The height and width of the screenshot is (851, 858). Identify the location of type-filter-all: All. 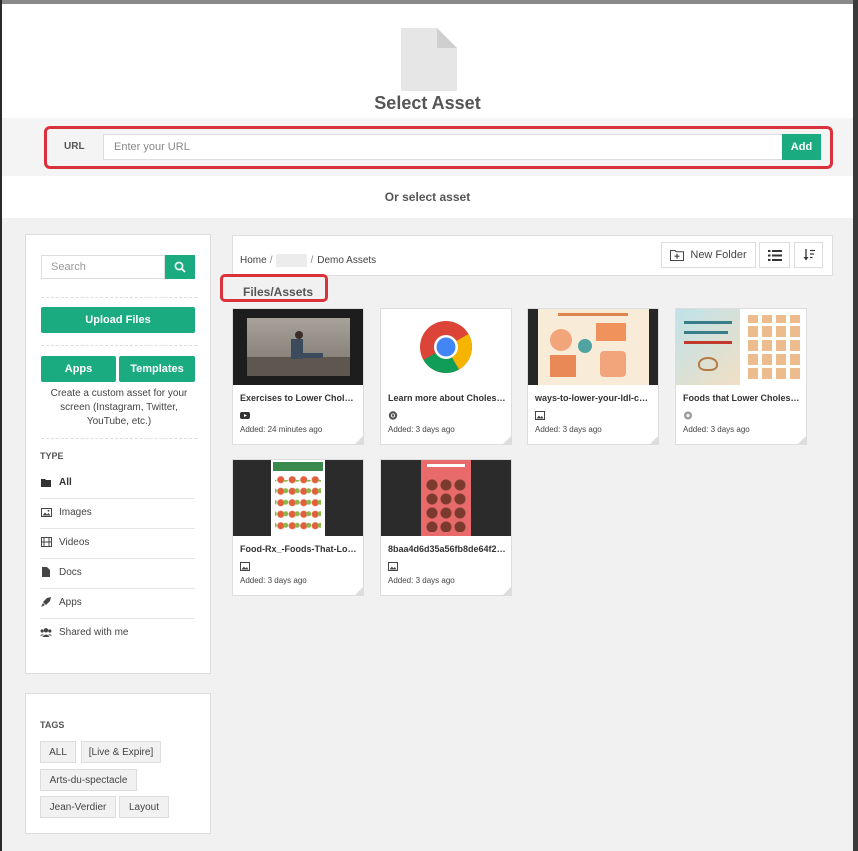
(117, 482).